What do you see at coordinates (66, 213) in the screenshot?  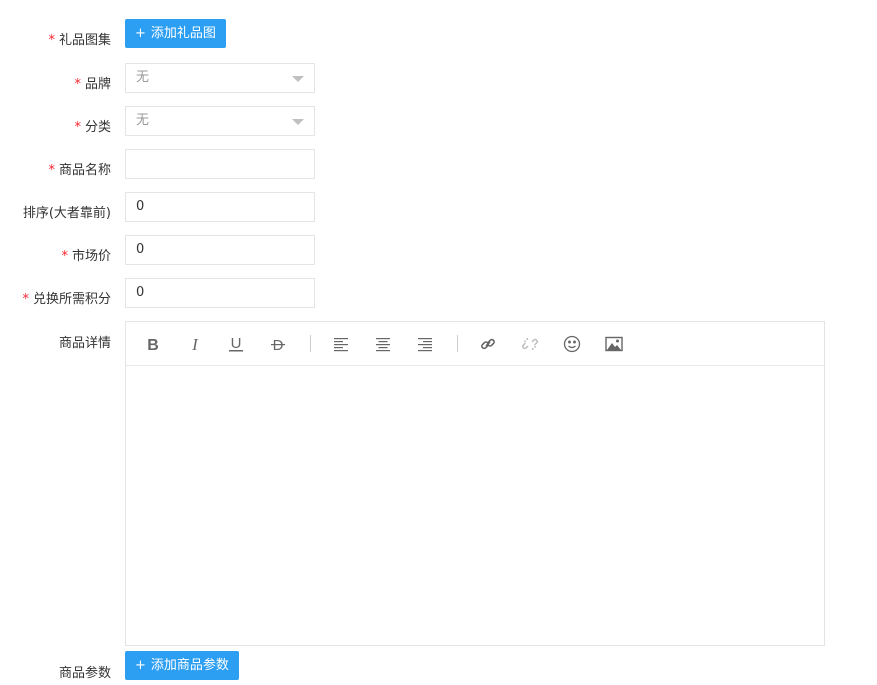 I see `sort-label: 排序(大者靠前)` at bounding box center [66, 213].